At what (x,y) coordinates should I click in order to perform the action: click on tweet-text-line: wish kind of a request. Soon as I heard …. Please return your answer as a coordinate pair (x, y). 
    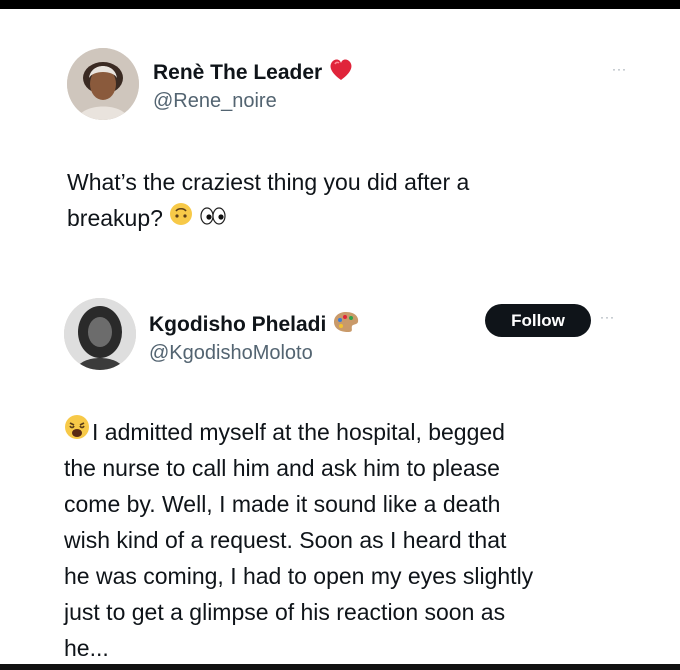
    Looking at the image, I should click on (285, 540).